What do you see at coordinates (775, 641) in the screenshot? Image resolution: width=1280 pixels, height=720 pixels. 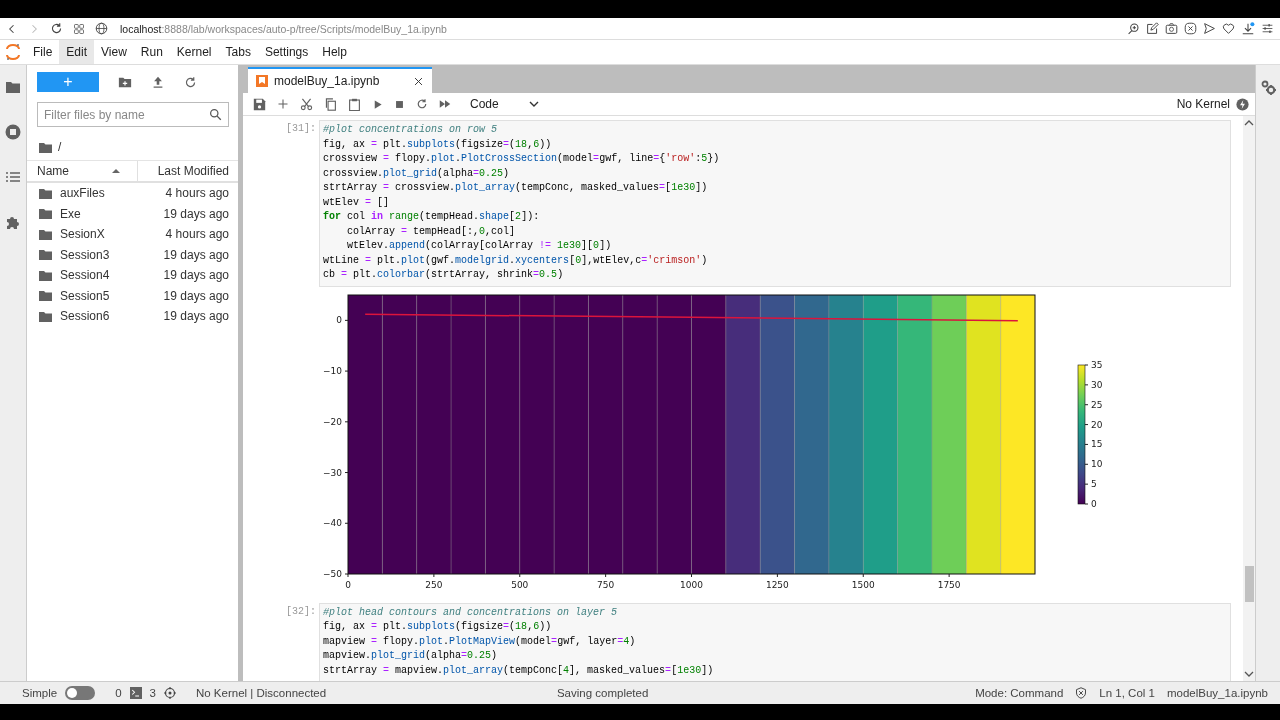 I see `code-cell` at bounding box center [775, 641].